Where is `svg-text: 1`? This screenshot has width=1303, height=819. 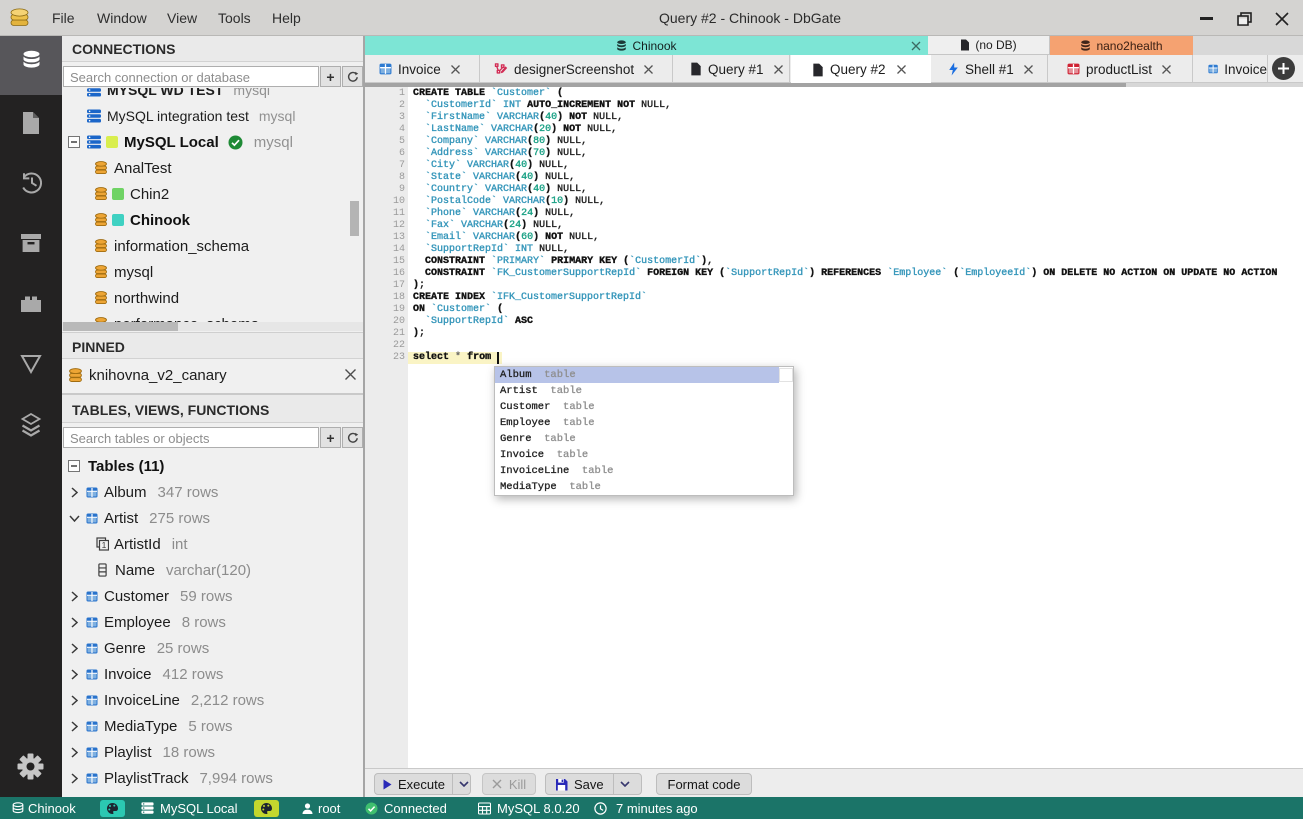 svg-text: 1 is located at coordinates (104, 545).